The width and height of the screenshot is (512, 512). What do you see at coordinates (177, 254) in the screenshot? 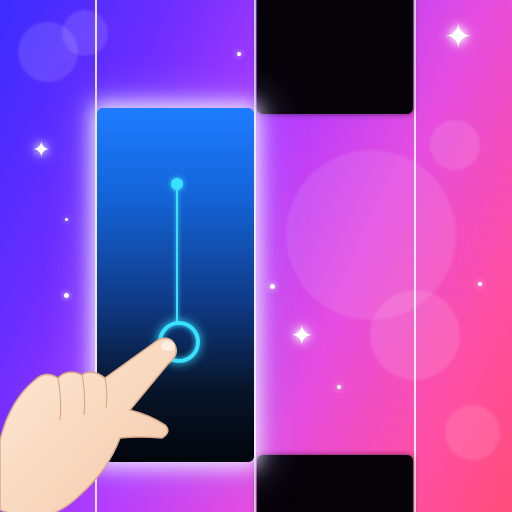
I see `hold-progress-line` at bounding box center [177, 254].